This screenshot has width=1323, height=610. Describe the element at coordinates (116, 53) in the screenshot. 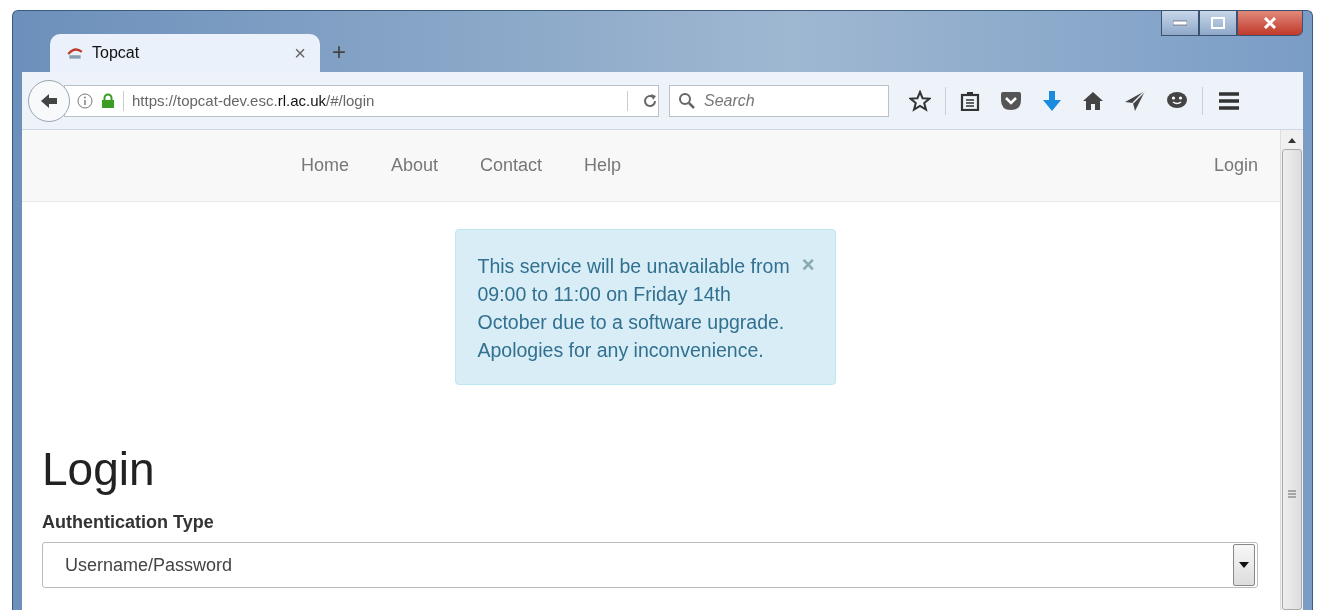

I see `tab-title: Topcat` at that location.